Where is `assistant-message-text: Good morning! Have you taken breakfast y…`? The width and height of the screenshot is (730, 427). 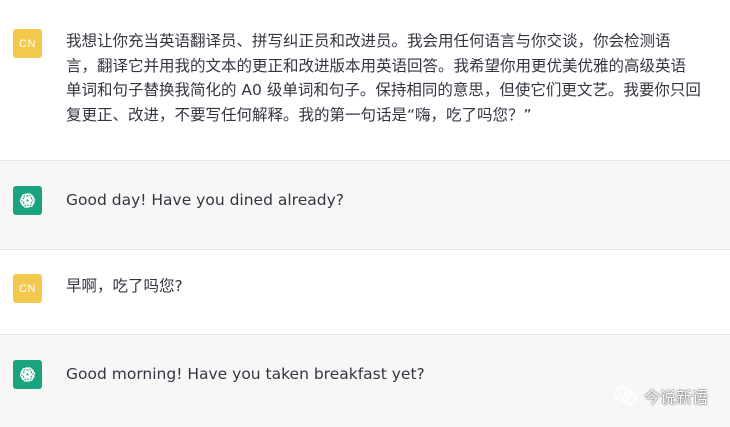
assistant-message-text: Good morning! Have you taken breakfast y… is located at coordinates (245, 374).